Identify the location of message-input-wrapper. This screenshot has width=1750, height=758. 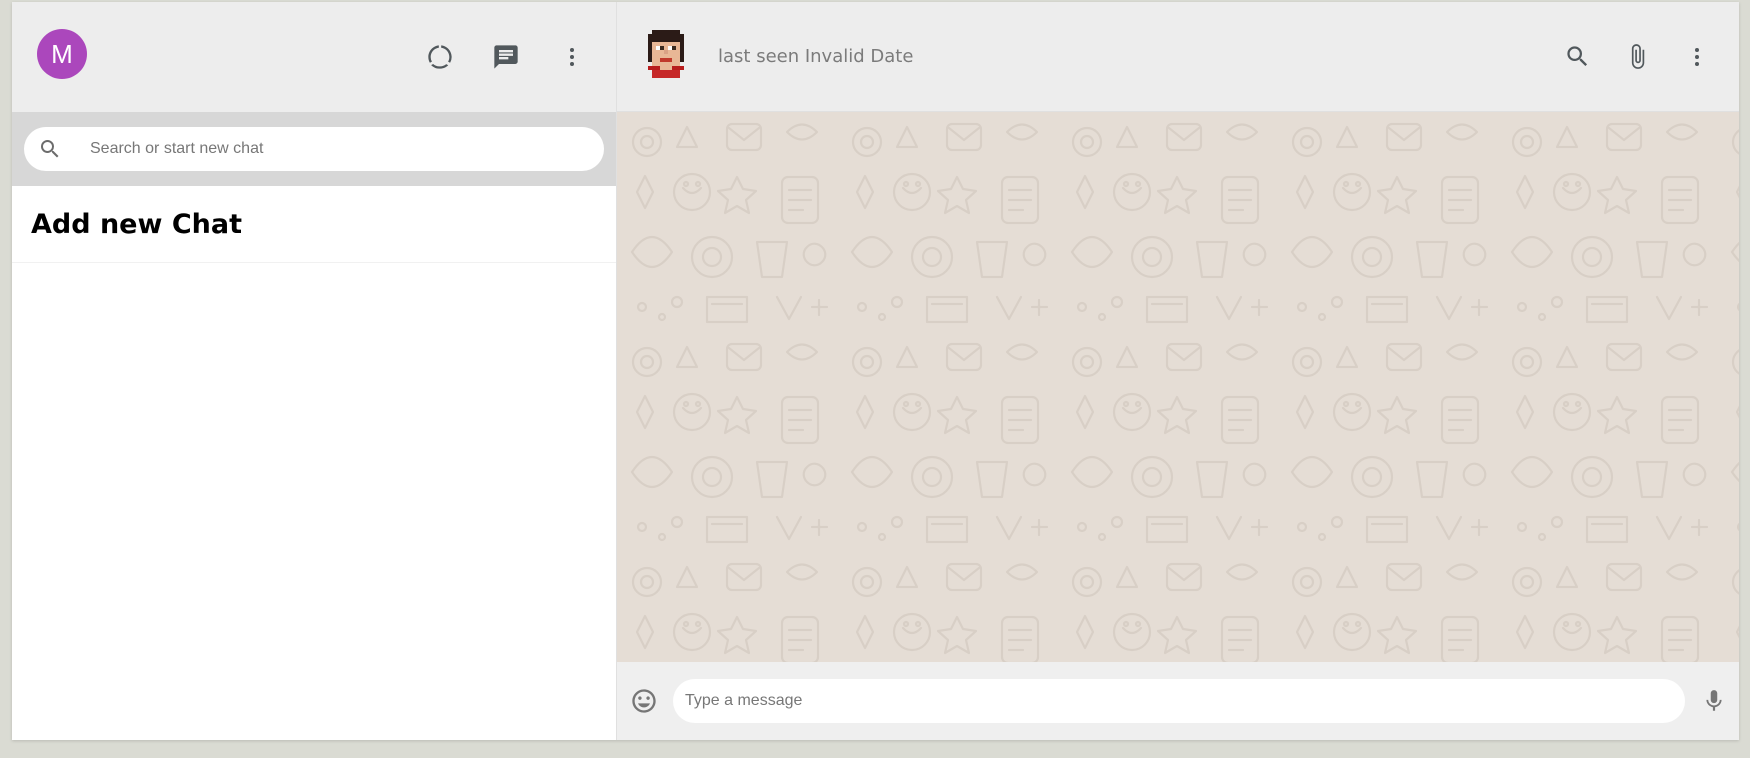
(1179, 701).